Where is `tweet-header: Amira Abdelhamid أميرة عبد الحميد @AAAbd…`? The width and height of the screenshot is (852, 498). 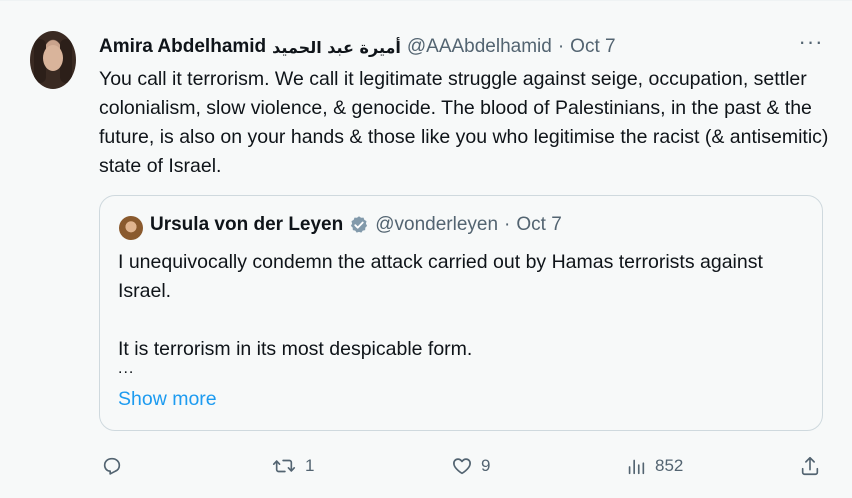
tweet-header: Amira Abdelhamid أميرة عبد الحميد @AAAbd… is located at coordinates (455, 47).